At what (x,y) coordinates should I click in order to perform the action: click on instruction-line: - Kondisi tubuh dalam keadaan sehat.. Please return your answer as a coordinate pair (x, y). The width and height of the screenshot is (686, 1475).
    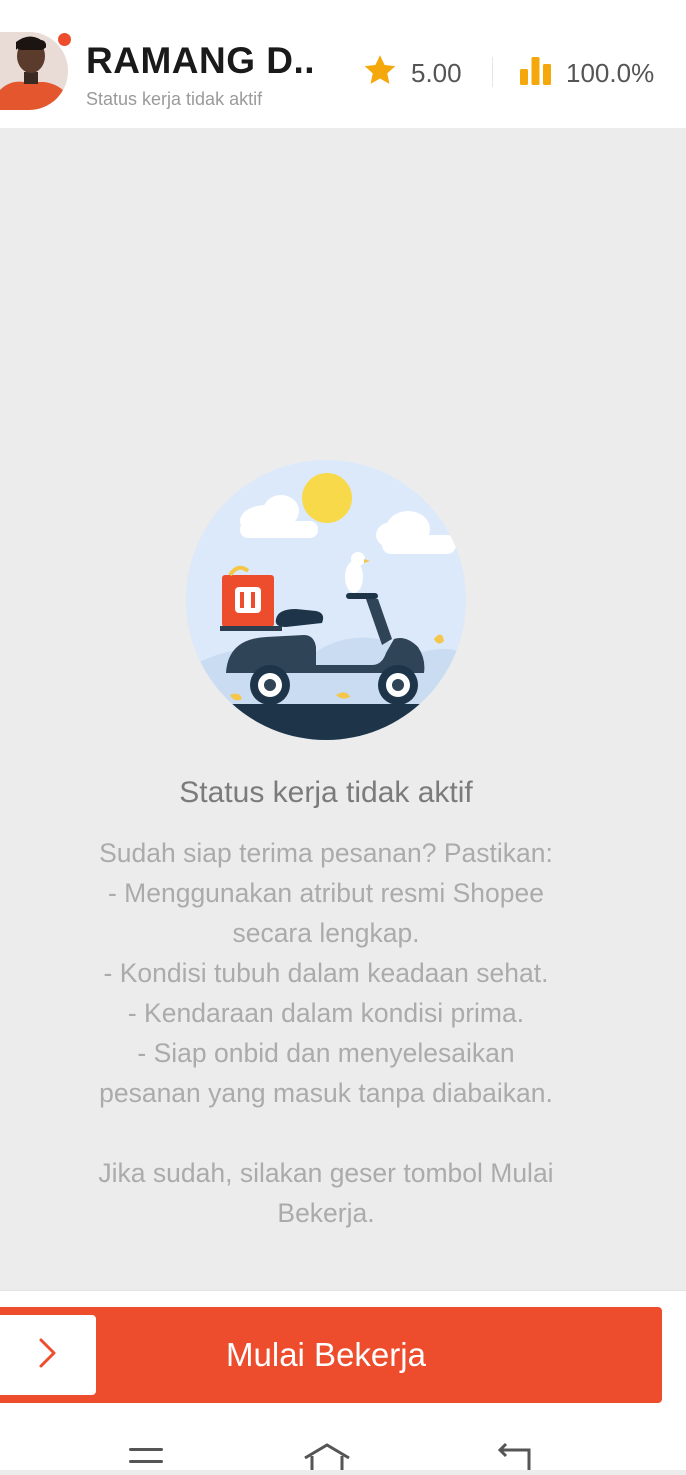
    Looking at the image, I should click on (326, 973).